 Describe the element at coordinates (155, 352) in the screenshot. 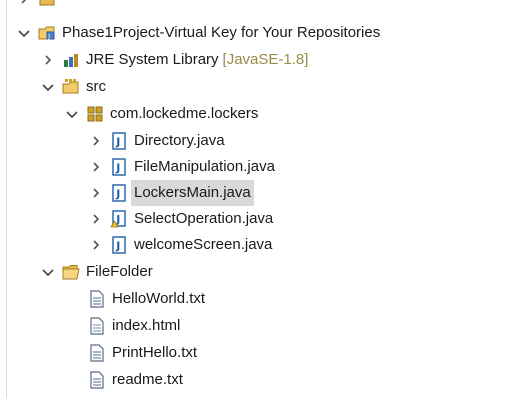

I see `tree-item-label: PrintHello.txt` at that location.